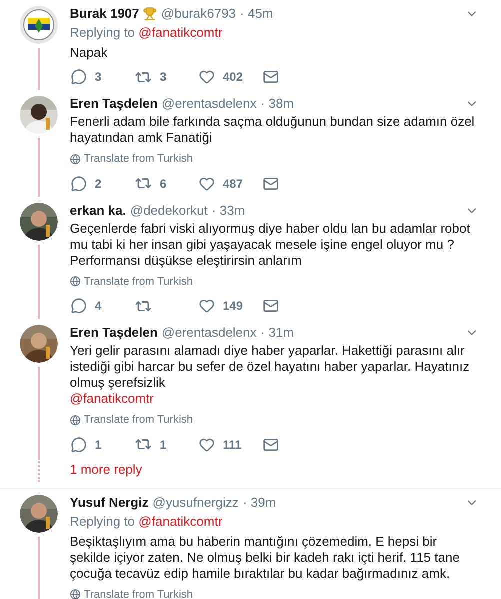 Image resolution: width=501 pixels, height=599 pixels. I want to click on timestamp: · 45m, so click(257, 14).